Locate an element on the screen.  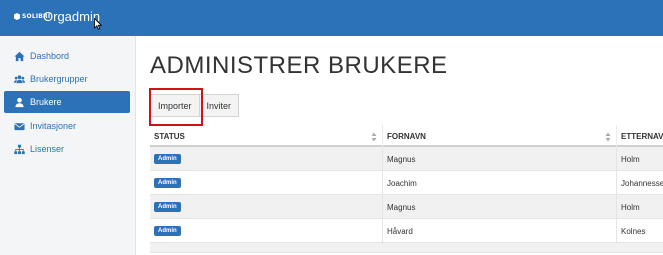
first-name-cell: Håvard is located at coordinates (499, 231).